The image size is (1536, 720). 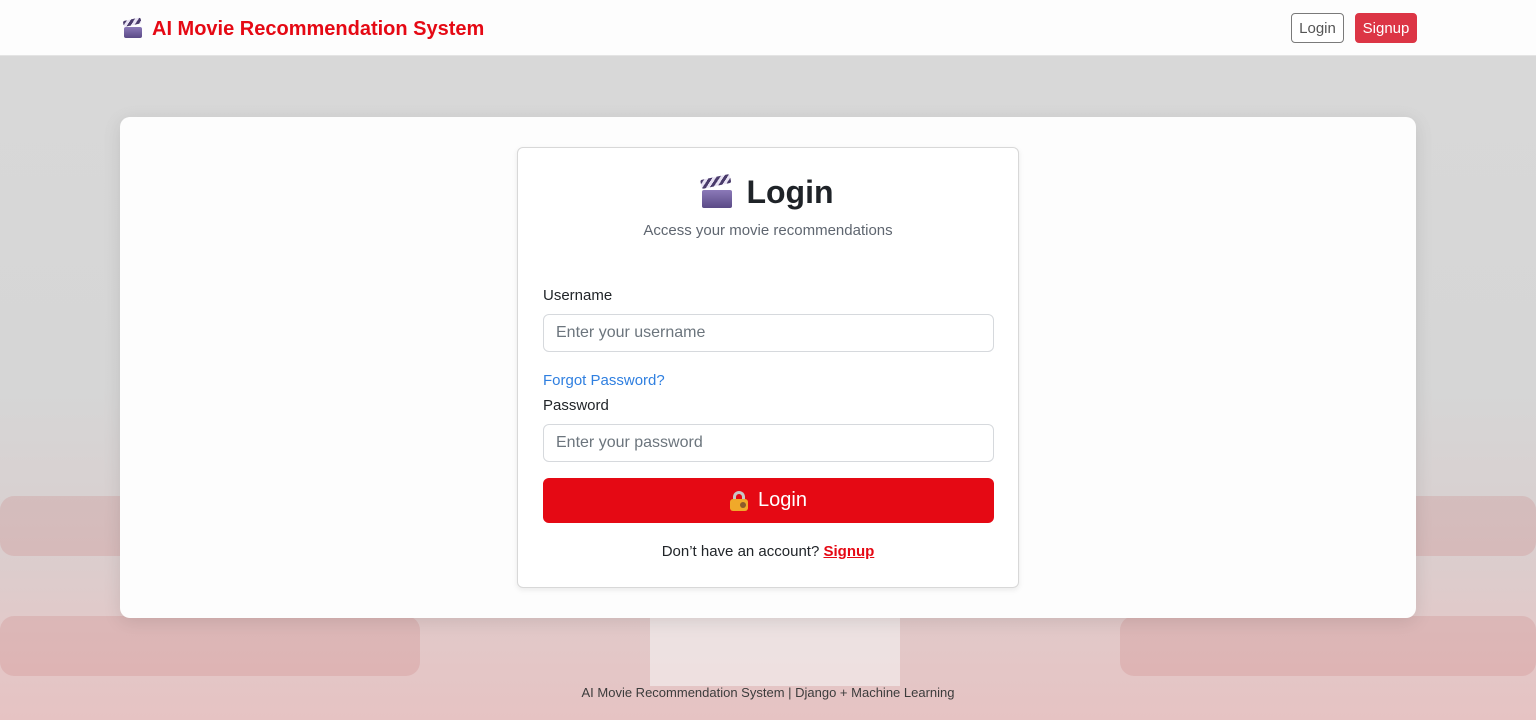 I want to click on brand: AI Movie Recommendation System, so click(x=303, y=29).